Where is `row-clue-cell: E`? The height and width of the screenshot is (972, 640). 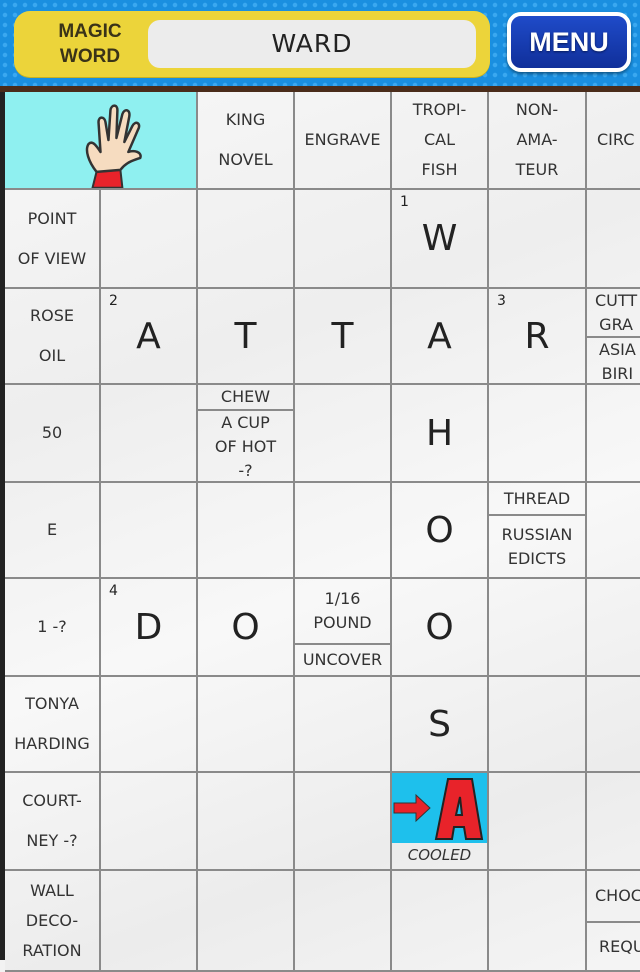
row-clue-cell: E is located at coordinates (53, 531).